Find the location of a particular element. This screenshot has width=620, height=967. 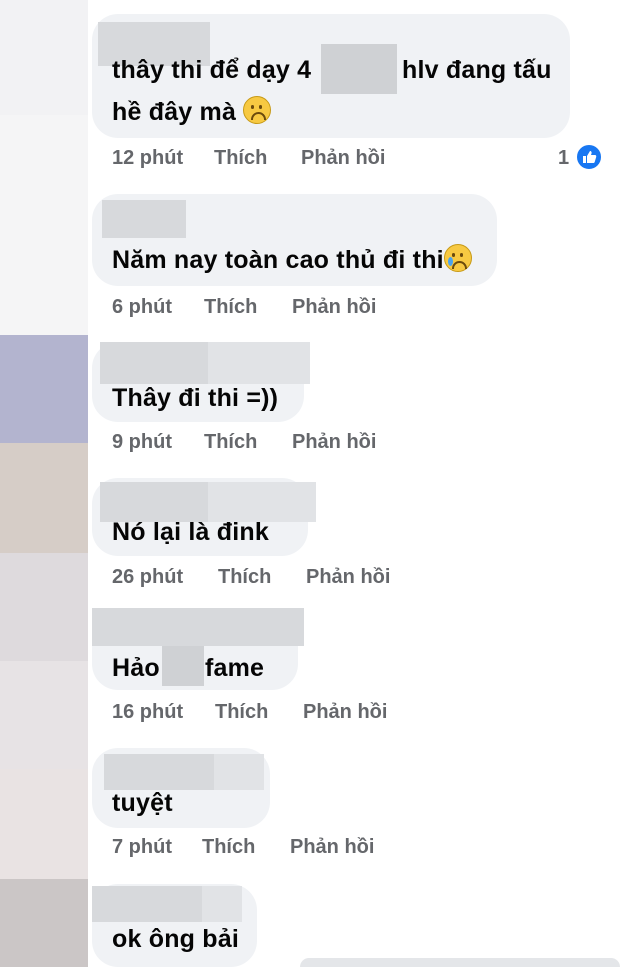

next-comment-bubble-edge is located at coordinates (460, 962).